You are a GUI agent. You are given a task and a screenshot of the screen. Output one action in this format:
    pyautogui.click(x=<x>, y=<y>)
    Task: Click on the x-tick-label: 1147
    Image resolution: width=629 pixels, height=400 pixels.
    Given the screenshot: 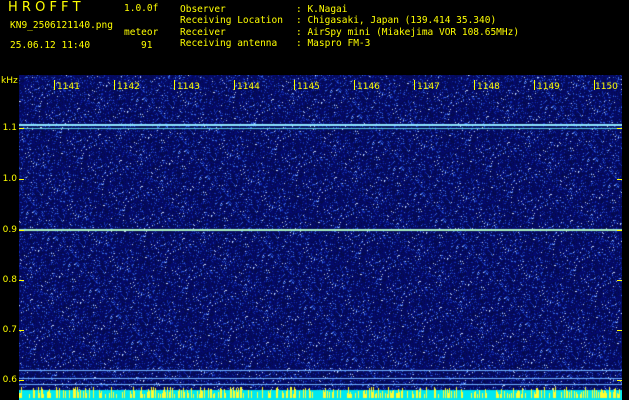 What is the action you would take?
    pyautogui.click(x=428, y=87)
    